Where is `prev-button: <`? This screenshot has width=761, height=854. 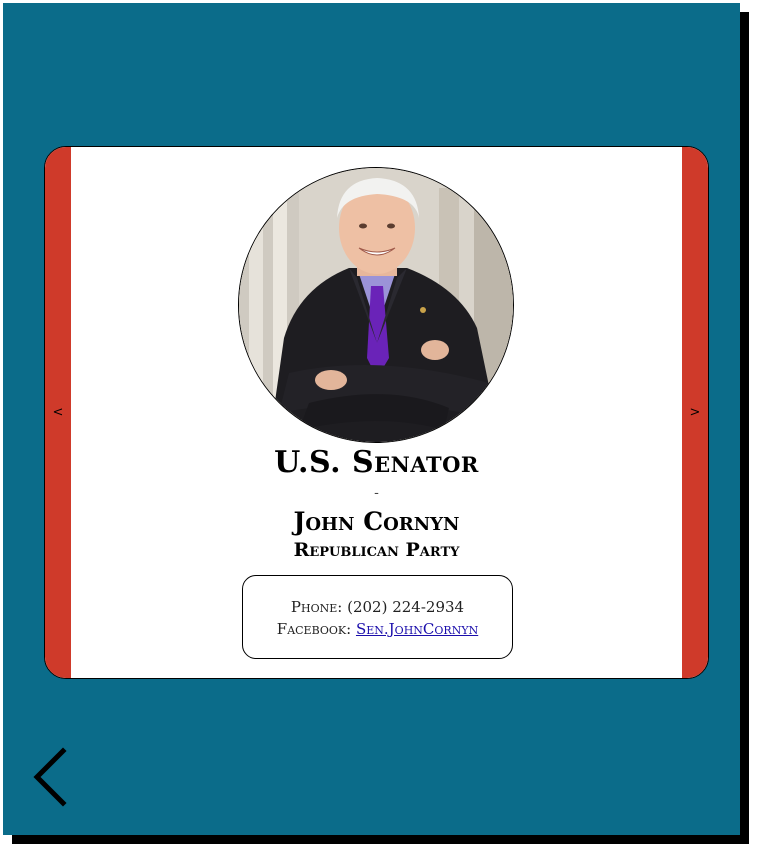
prev-button: < is located at coordinates (58, 412).